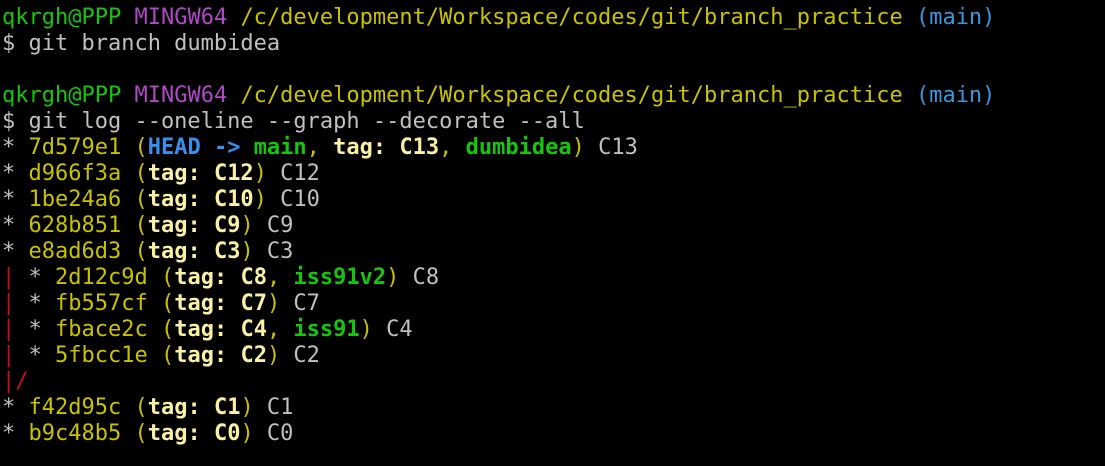  What do you see at coordinates (75, 173) in the screenshot?
I see `terminal-text: d966f3a` at bounding box center [75, 173].